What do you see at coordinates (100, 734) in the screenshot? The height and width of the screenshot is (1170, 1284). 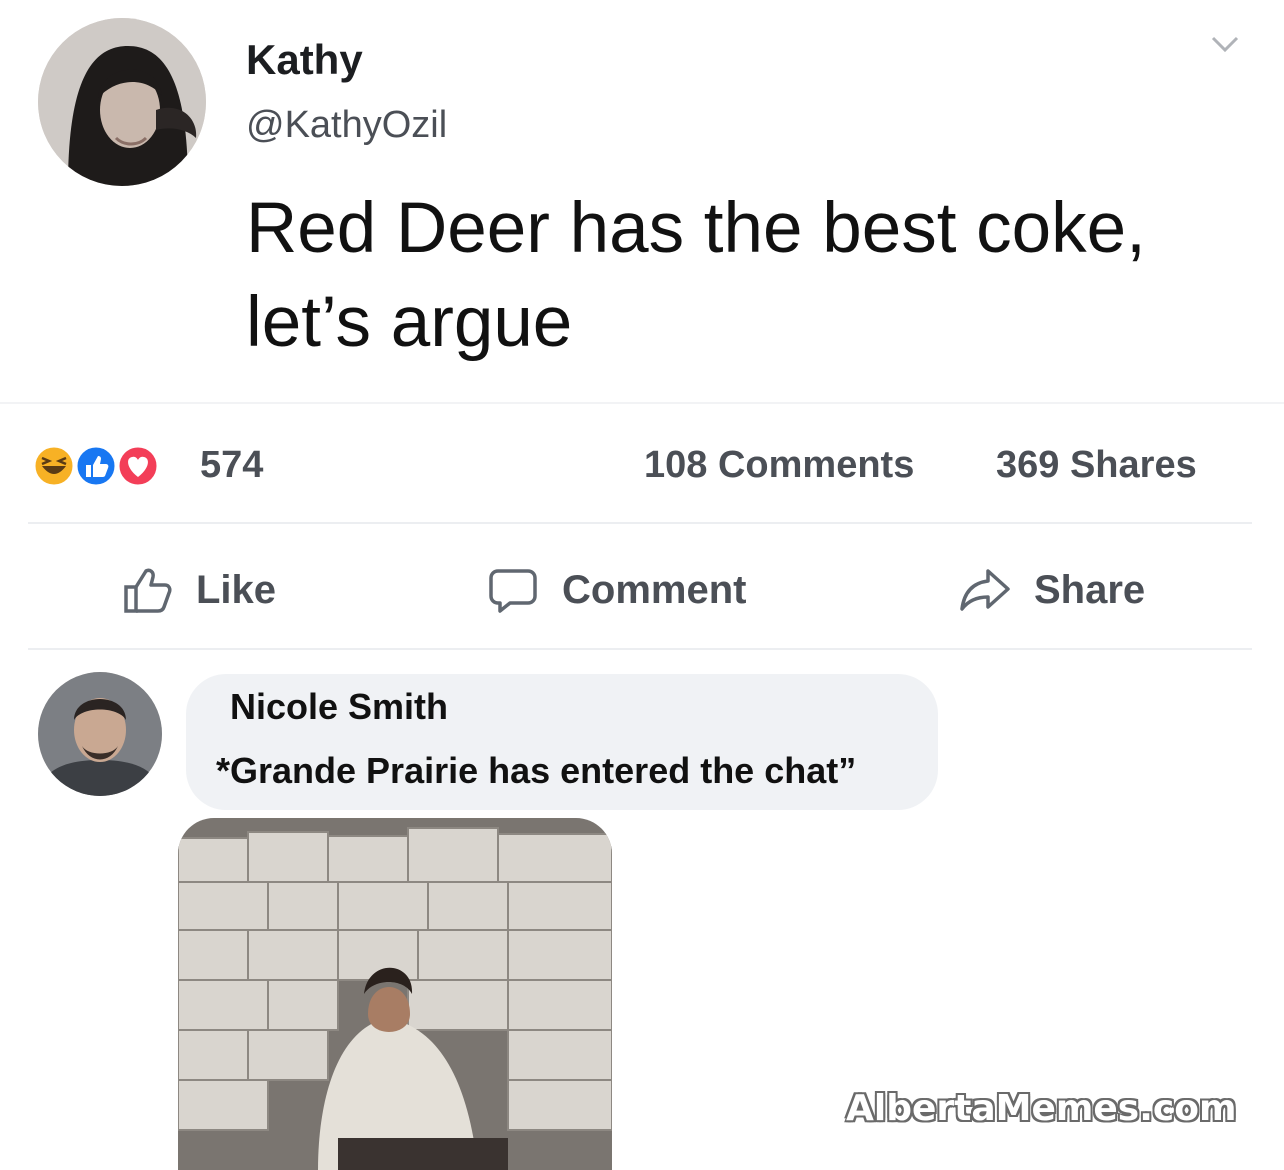 I see `commenter-avatar` at bounding box center [100, 734].